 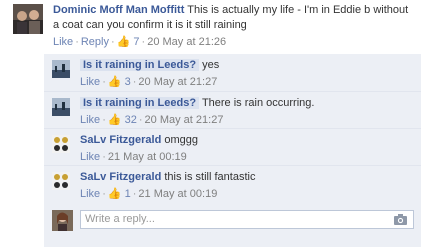 I want to click on reply-text: There is rain occurring., so click(x=258, y=103).